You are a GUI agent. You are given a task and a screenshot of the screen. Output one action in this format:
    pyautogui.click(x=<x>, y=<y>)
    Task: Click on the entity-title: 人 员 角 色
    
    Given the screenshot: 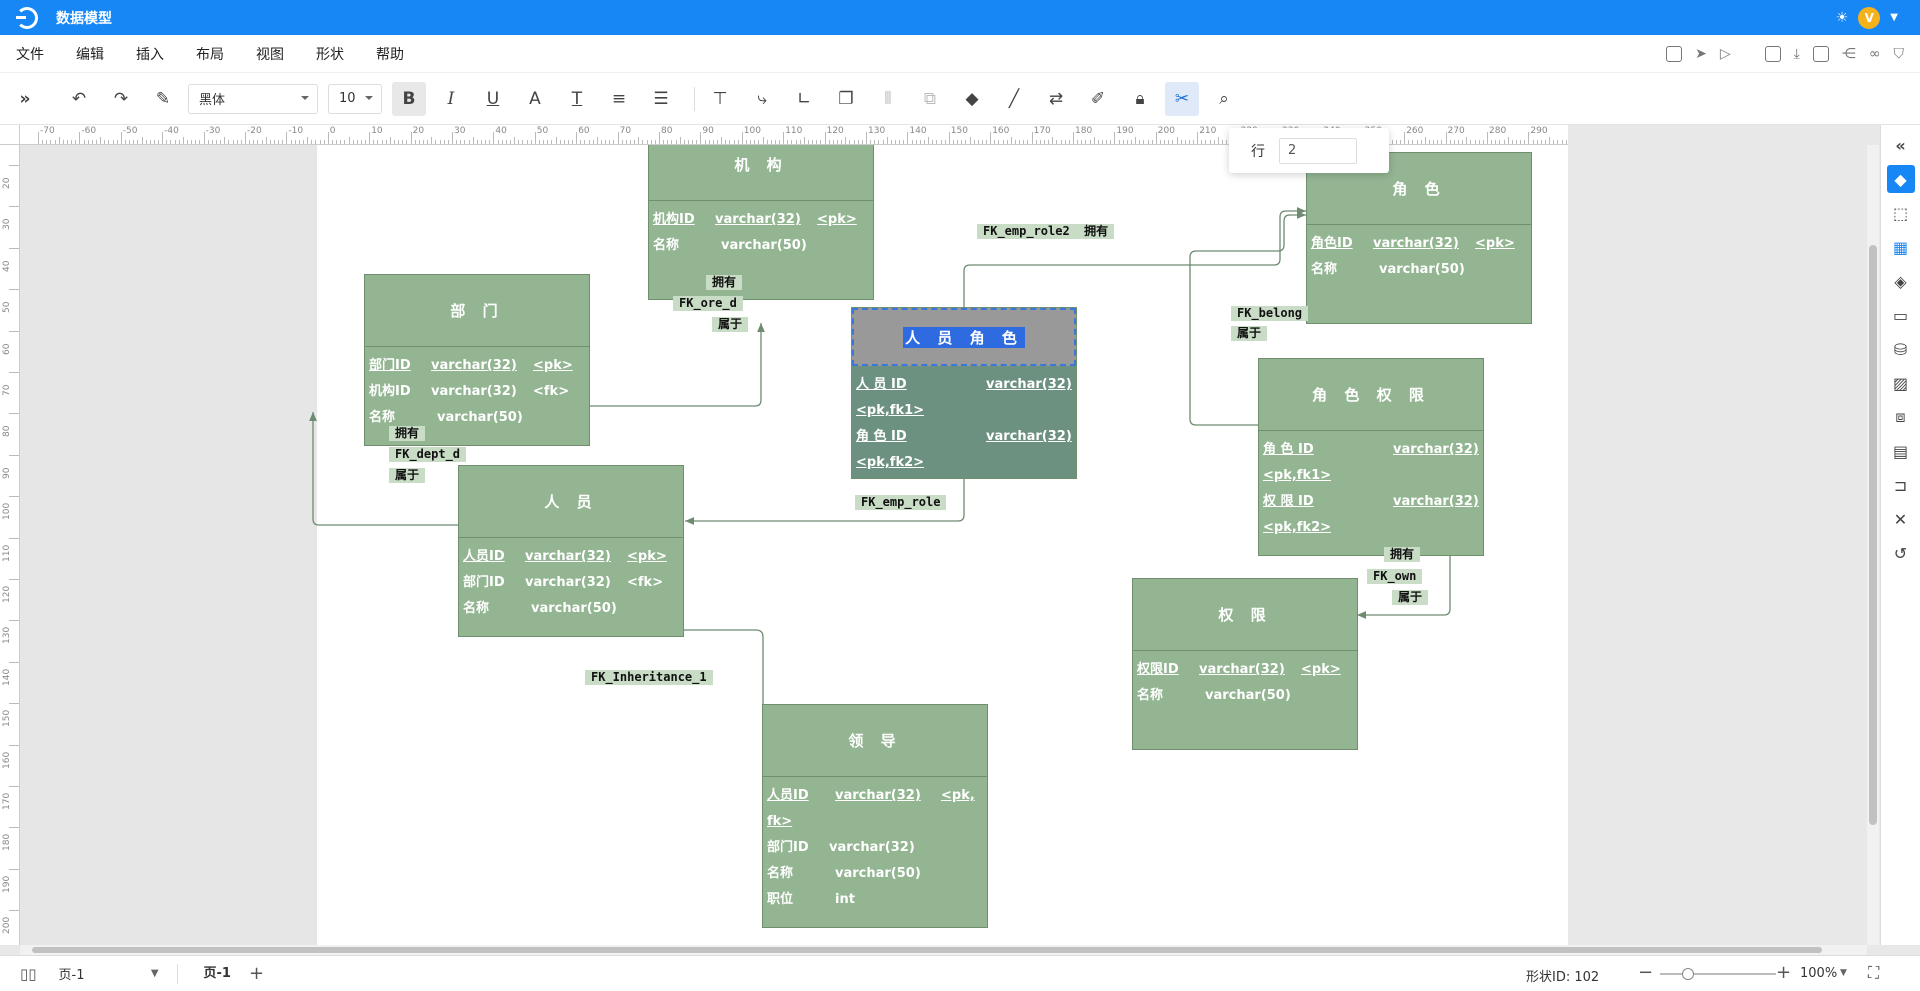 What is the action you would take?
    pyautogui.click(x=964, y=337)
    